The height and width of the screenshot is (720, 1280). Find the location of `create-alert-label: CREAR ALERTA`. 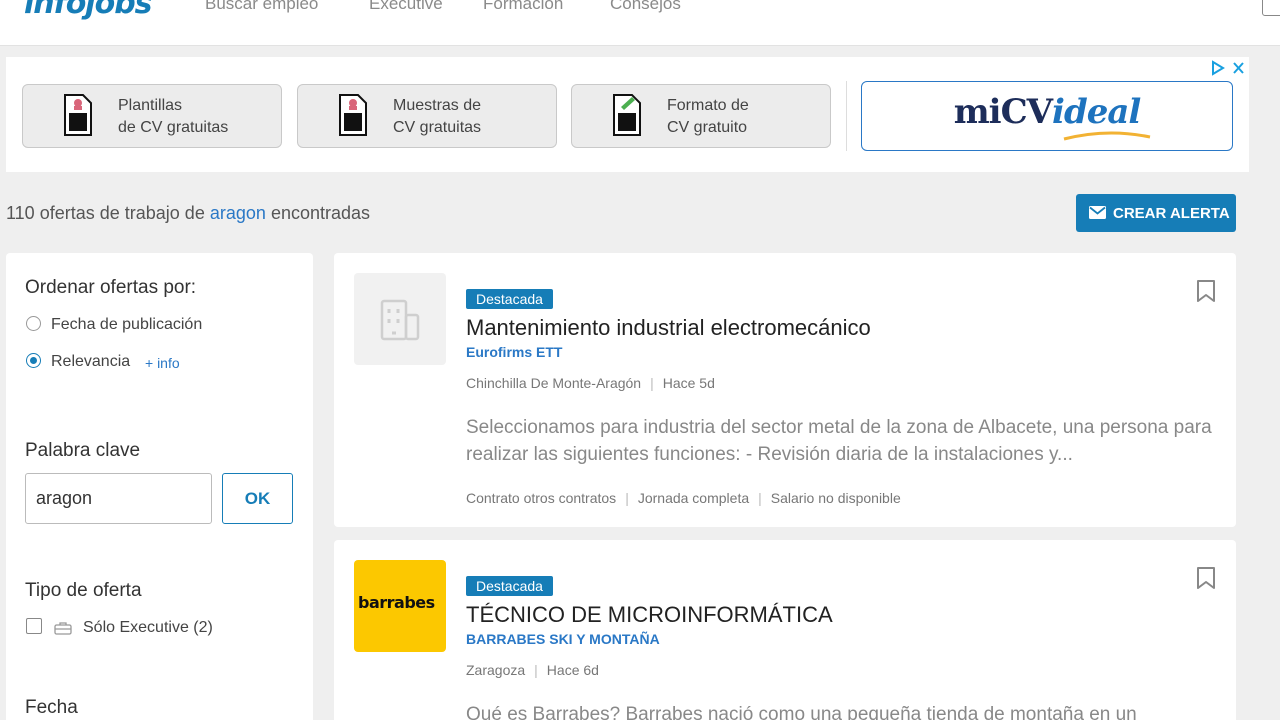

create-alert-label: CREAR ALERTA is located at coordinates (1171, 213).